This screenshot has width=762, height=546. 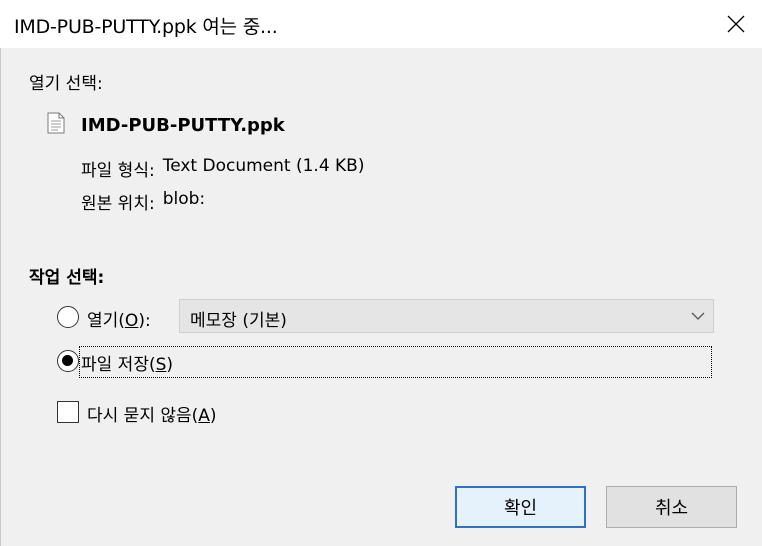 What do you see at coordinates (68, 317) in the screenshot?
I see `open-with-radio` at bounding box center [68, 317].